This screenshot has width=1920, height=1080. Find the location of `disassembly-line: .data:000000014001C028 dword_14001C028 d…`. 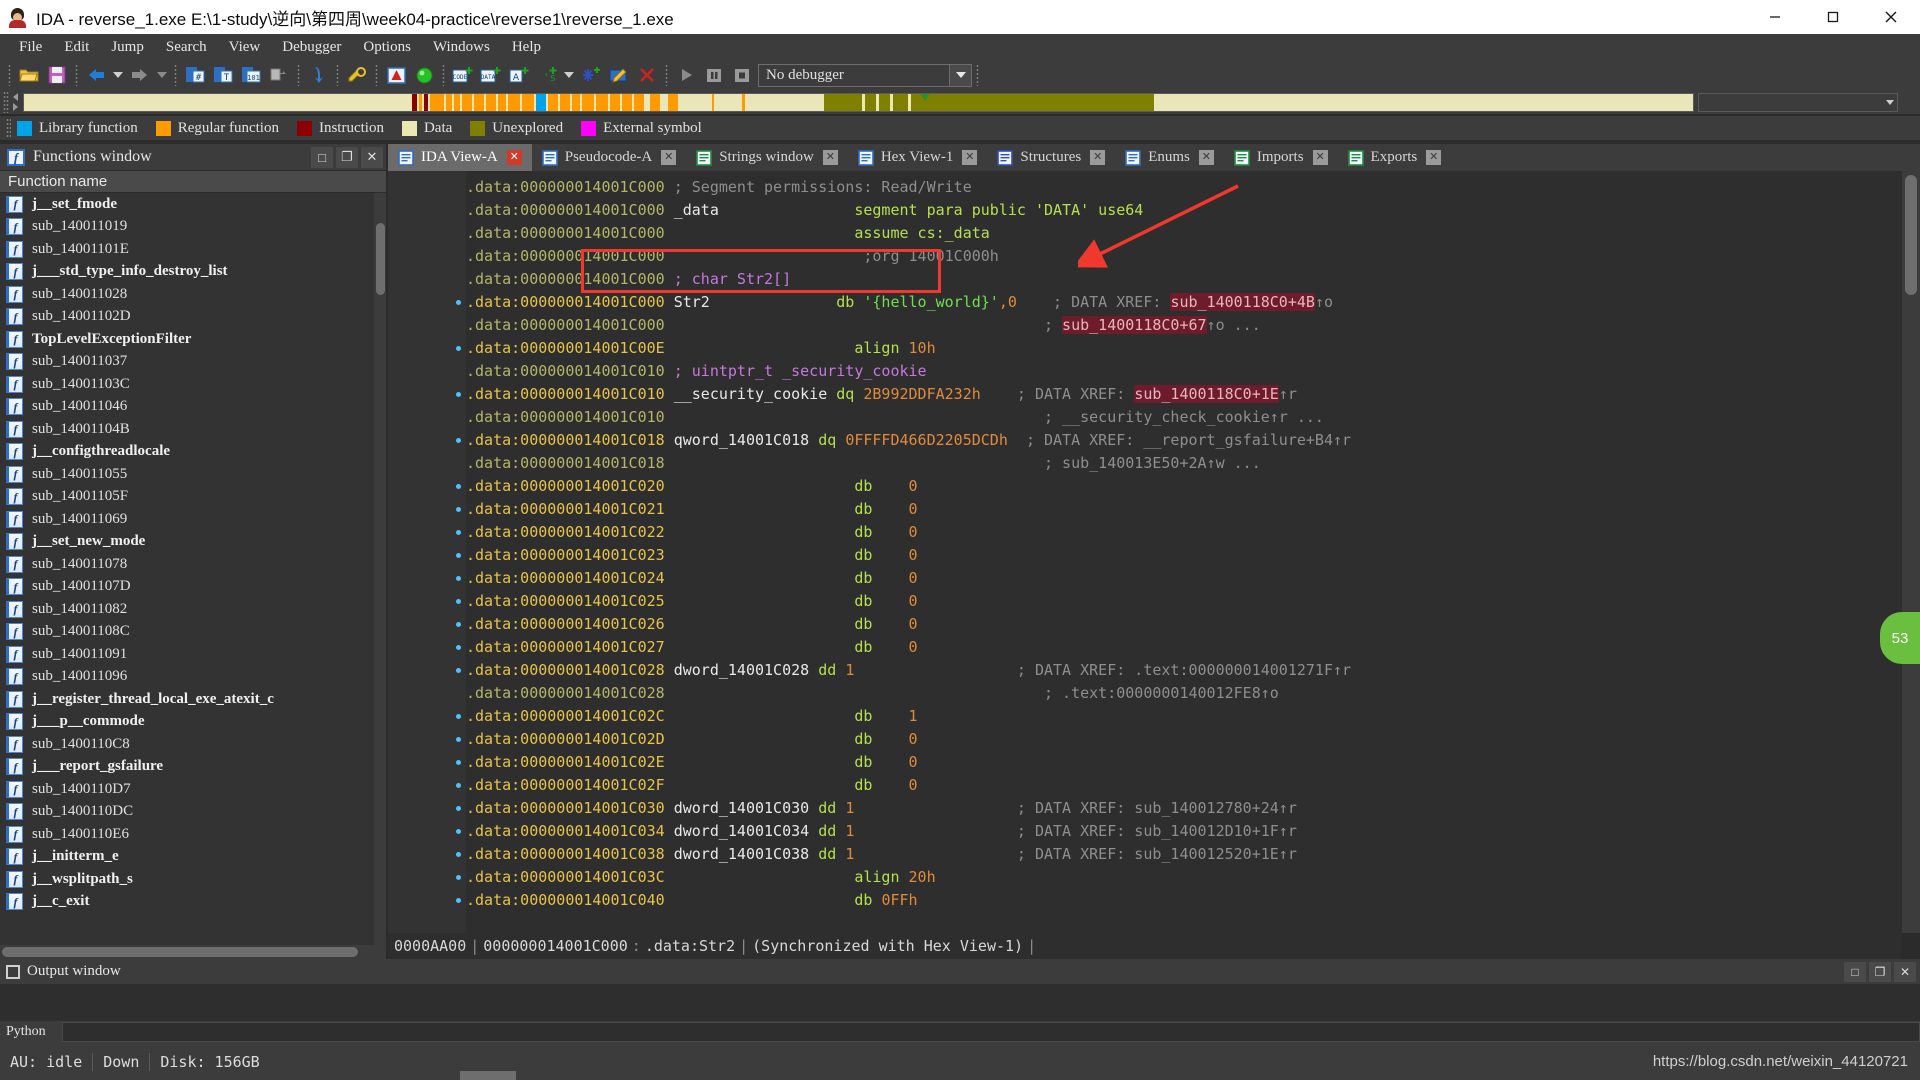

disassembly-line: .data:000000014001C028 dword_14001C028 d… is located at coordinates (1145, 670).